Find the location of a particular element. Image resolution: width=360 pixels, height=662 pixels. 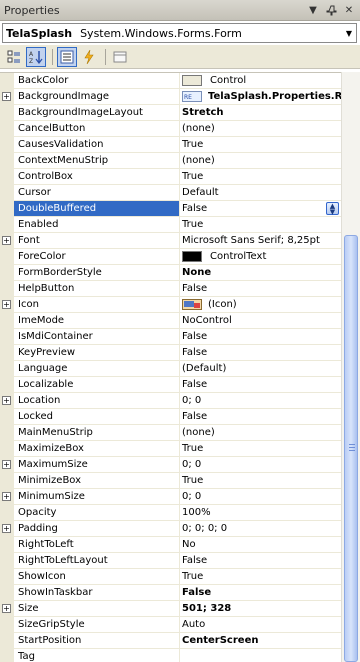

property-row: Cursor Default is located at coordinates (170, 193).